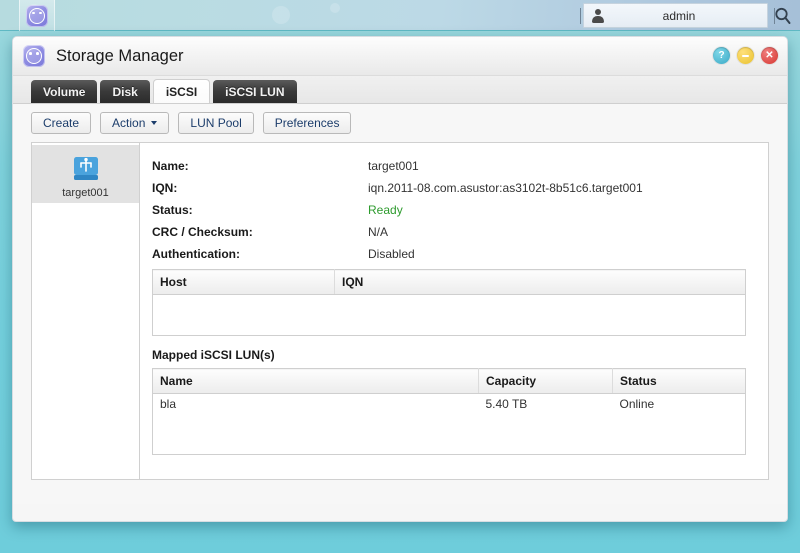  Describe the element at coordinates (449, 404) in the screenshot. I see `table-row: bla 5.40 TB Online` at that location.